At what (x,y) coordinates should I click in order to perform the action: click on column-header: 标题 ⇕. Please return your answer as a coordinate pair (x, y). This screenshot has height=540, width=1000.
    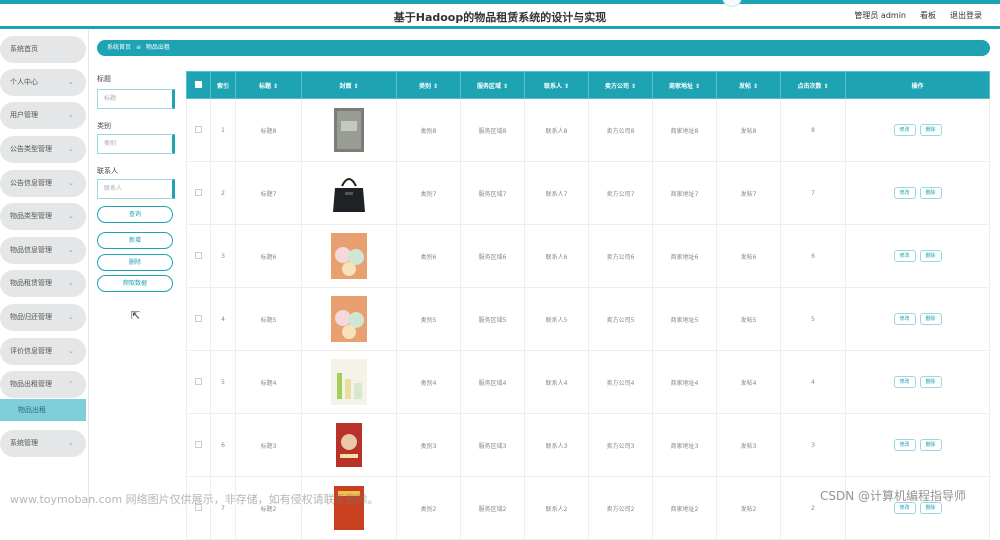
    Looking at the image, I should click on (268, 85).